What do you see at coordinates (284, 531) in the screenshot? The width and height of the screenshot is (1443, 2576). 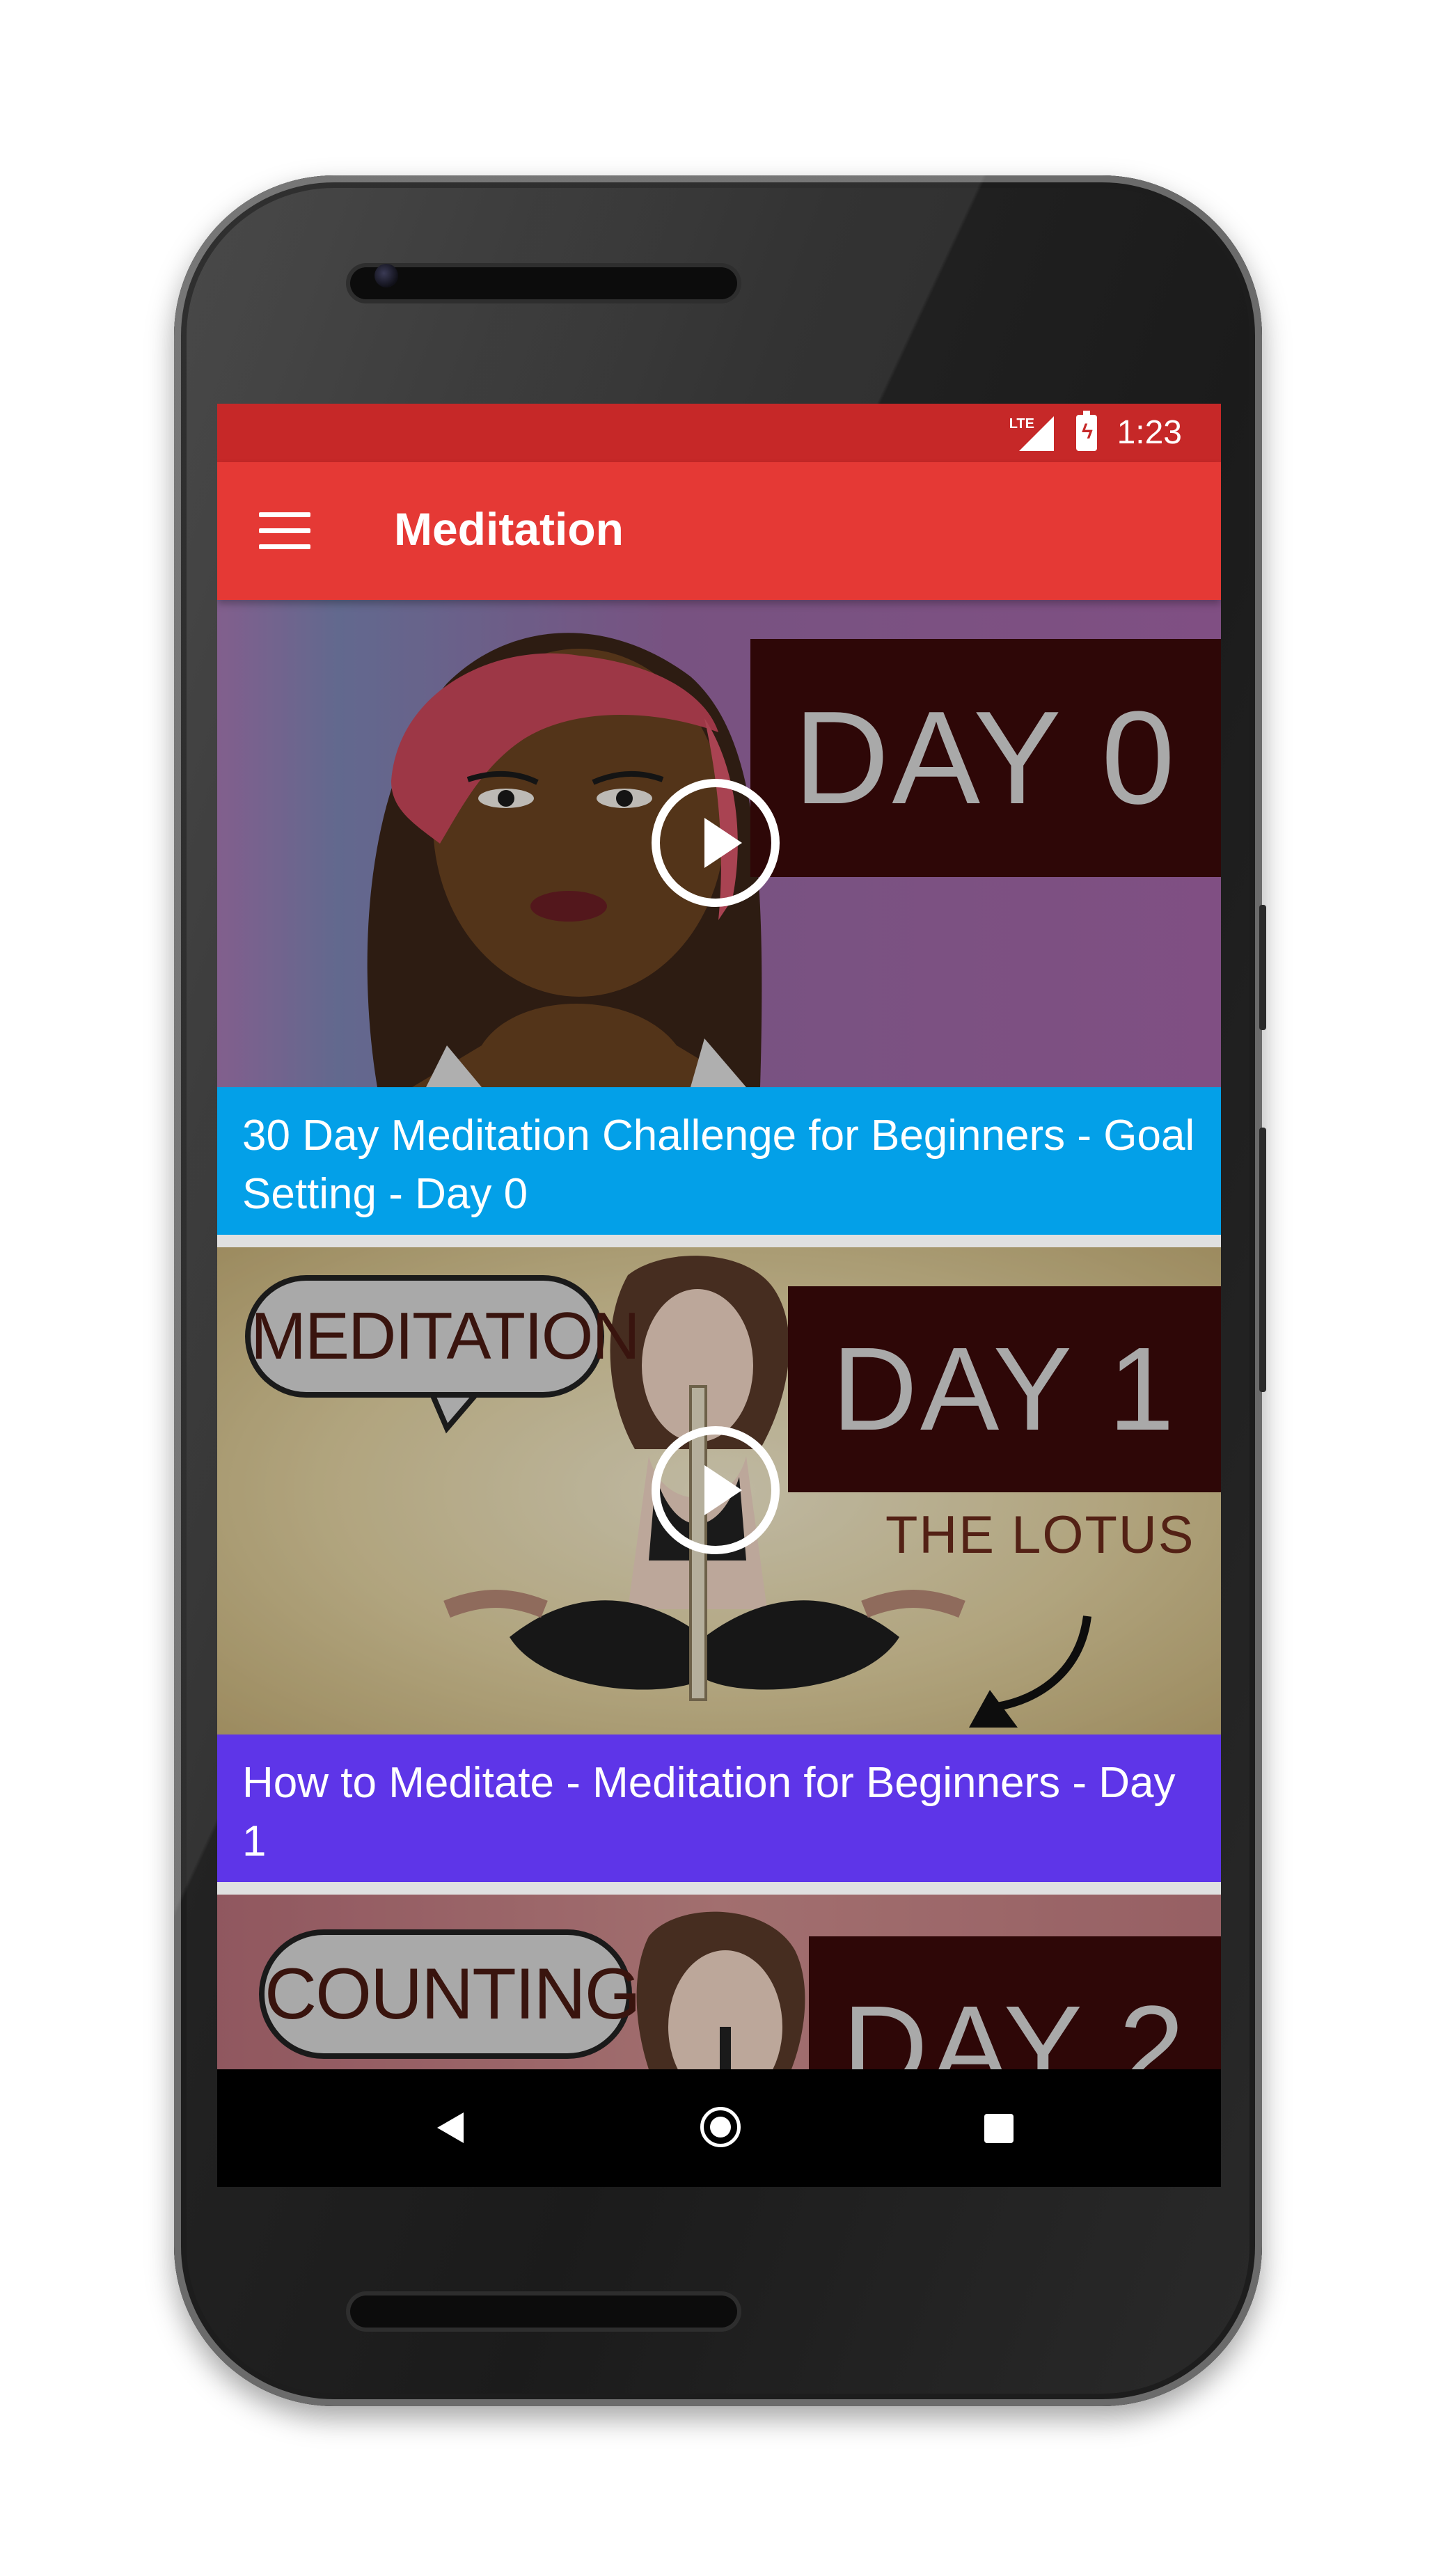 I see `hamburger-menu-icon` at bounding box center [284, 531].